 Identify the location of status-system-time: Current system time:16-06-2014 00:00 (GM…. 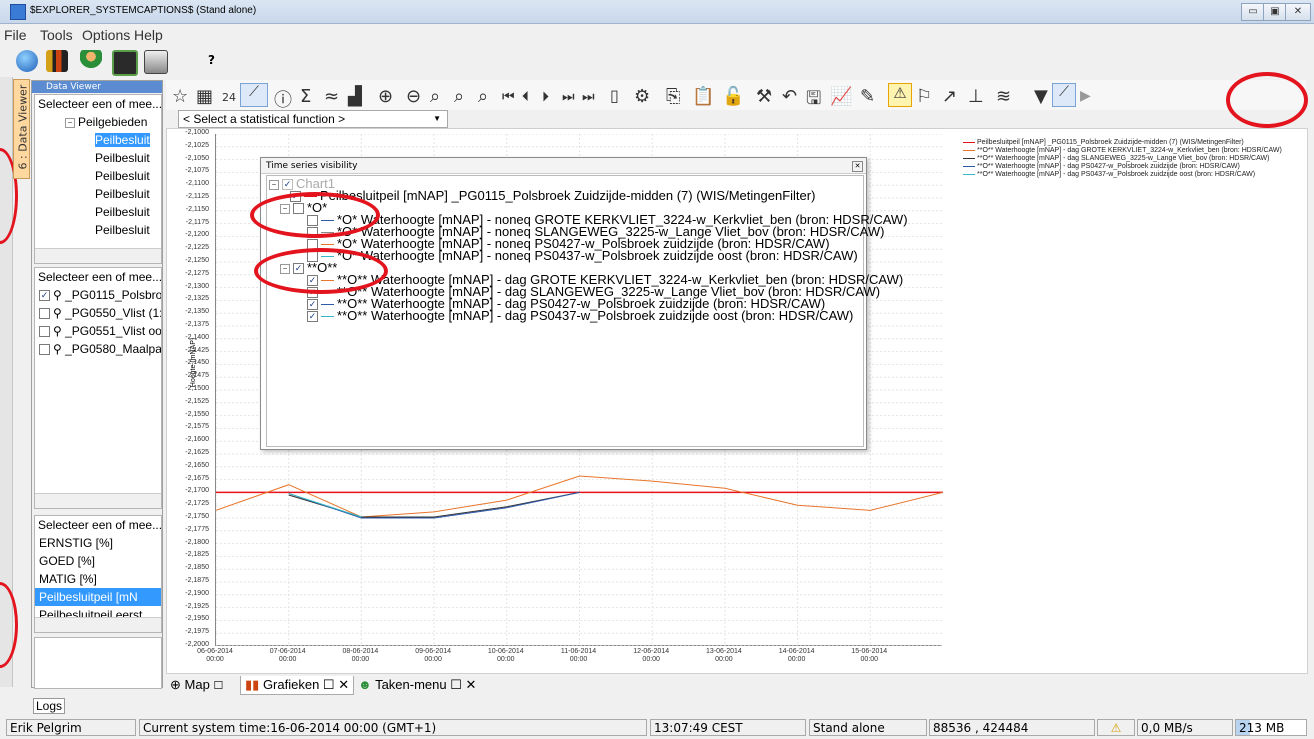
(393, 727).